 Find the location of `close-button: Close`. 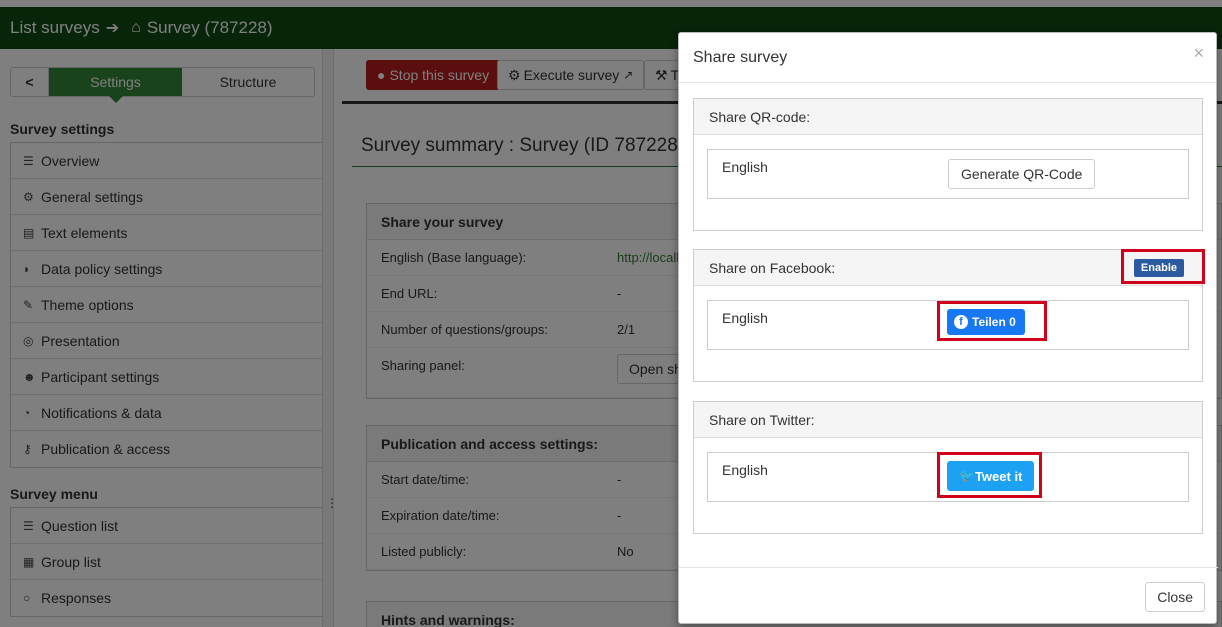

close-button: Close is located at coordinates (1175, 597).